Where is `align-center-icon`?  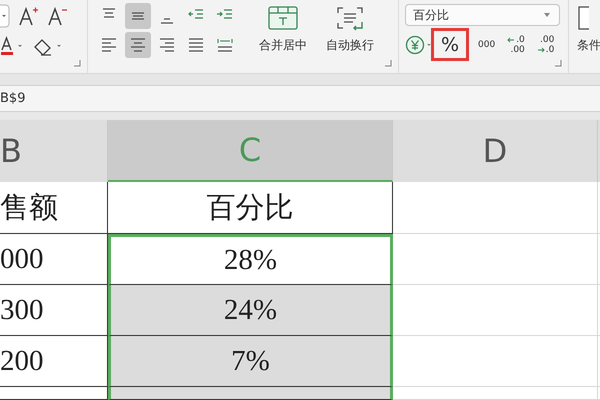
align-center-icon is located at coordinates (138, 45).